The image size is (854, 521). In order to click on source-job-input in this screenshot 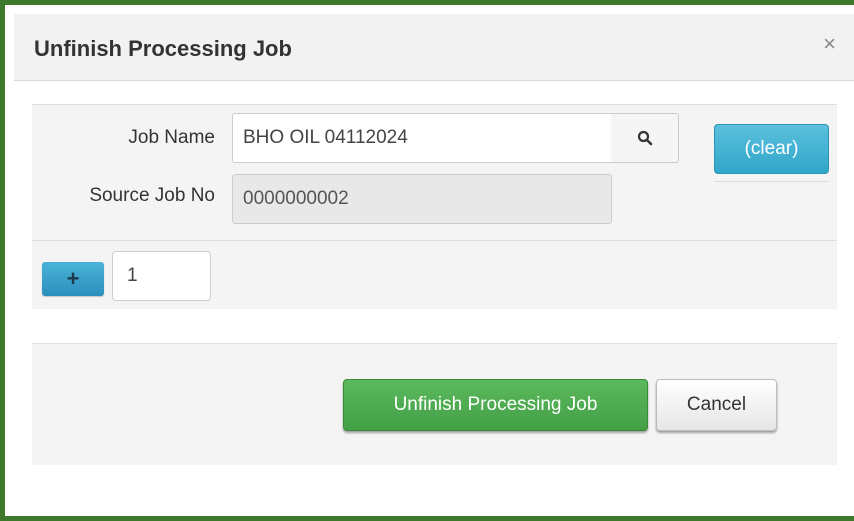, I will do `click(422, 199)`.